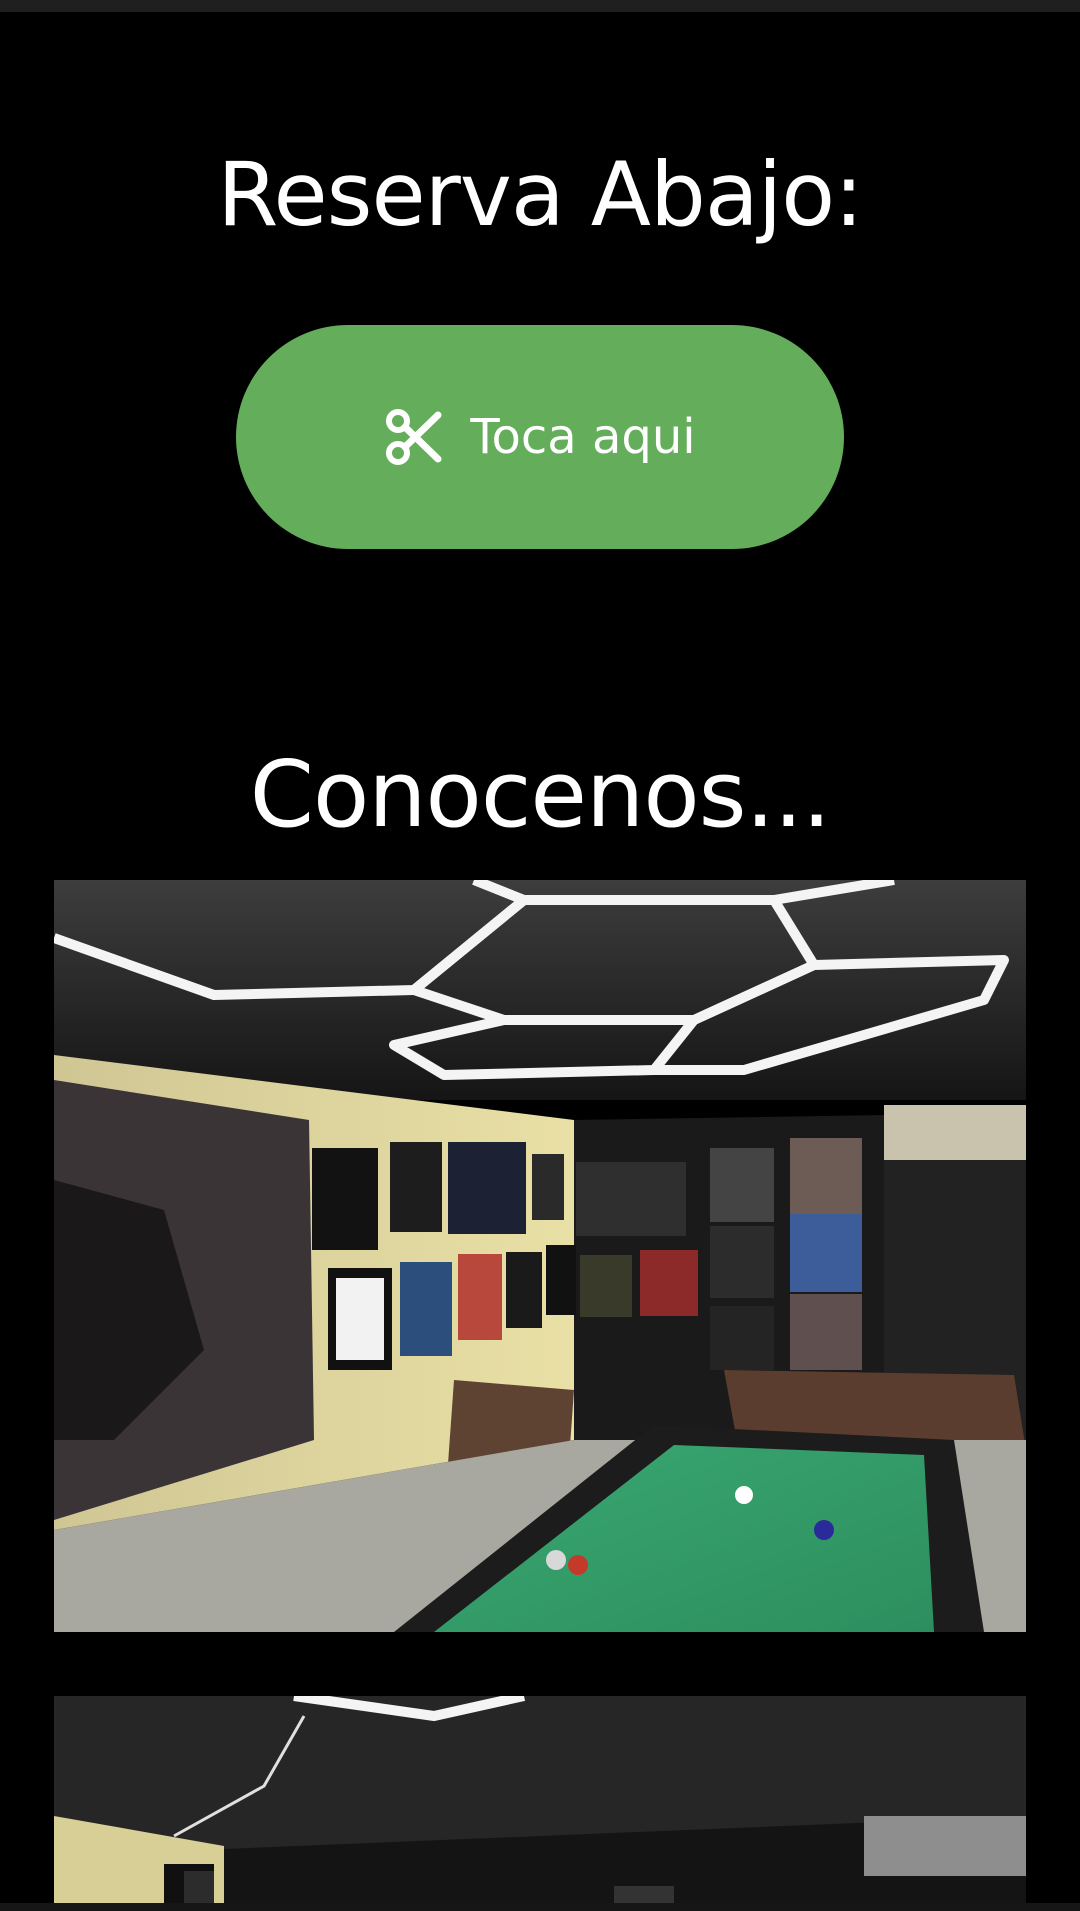  What do you see at coordinates (540, 6) in the screenshot?
I see `status-bar-strip` at bounding box center [540, 6].